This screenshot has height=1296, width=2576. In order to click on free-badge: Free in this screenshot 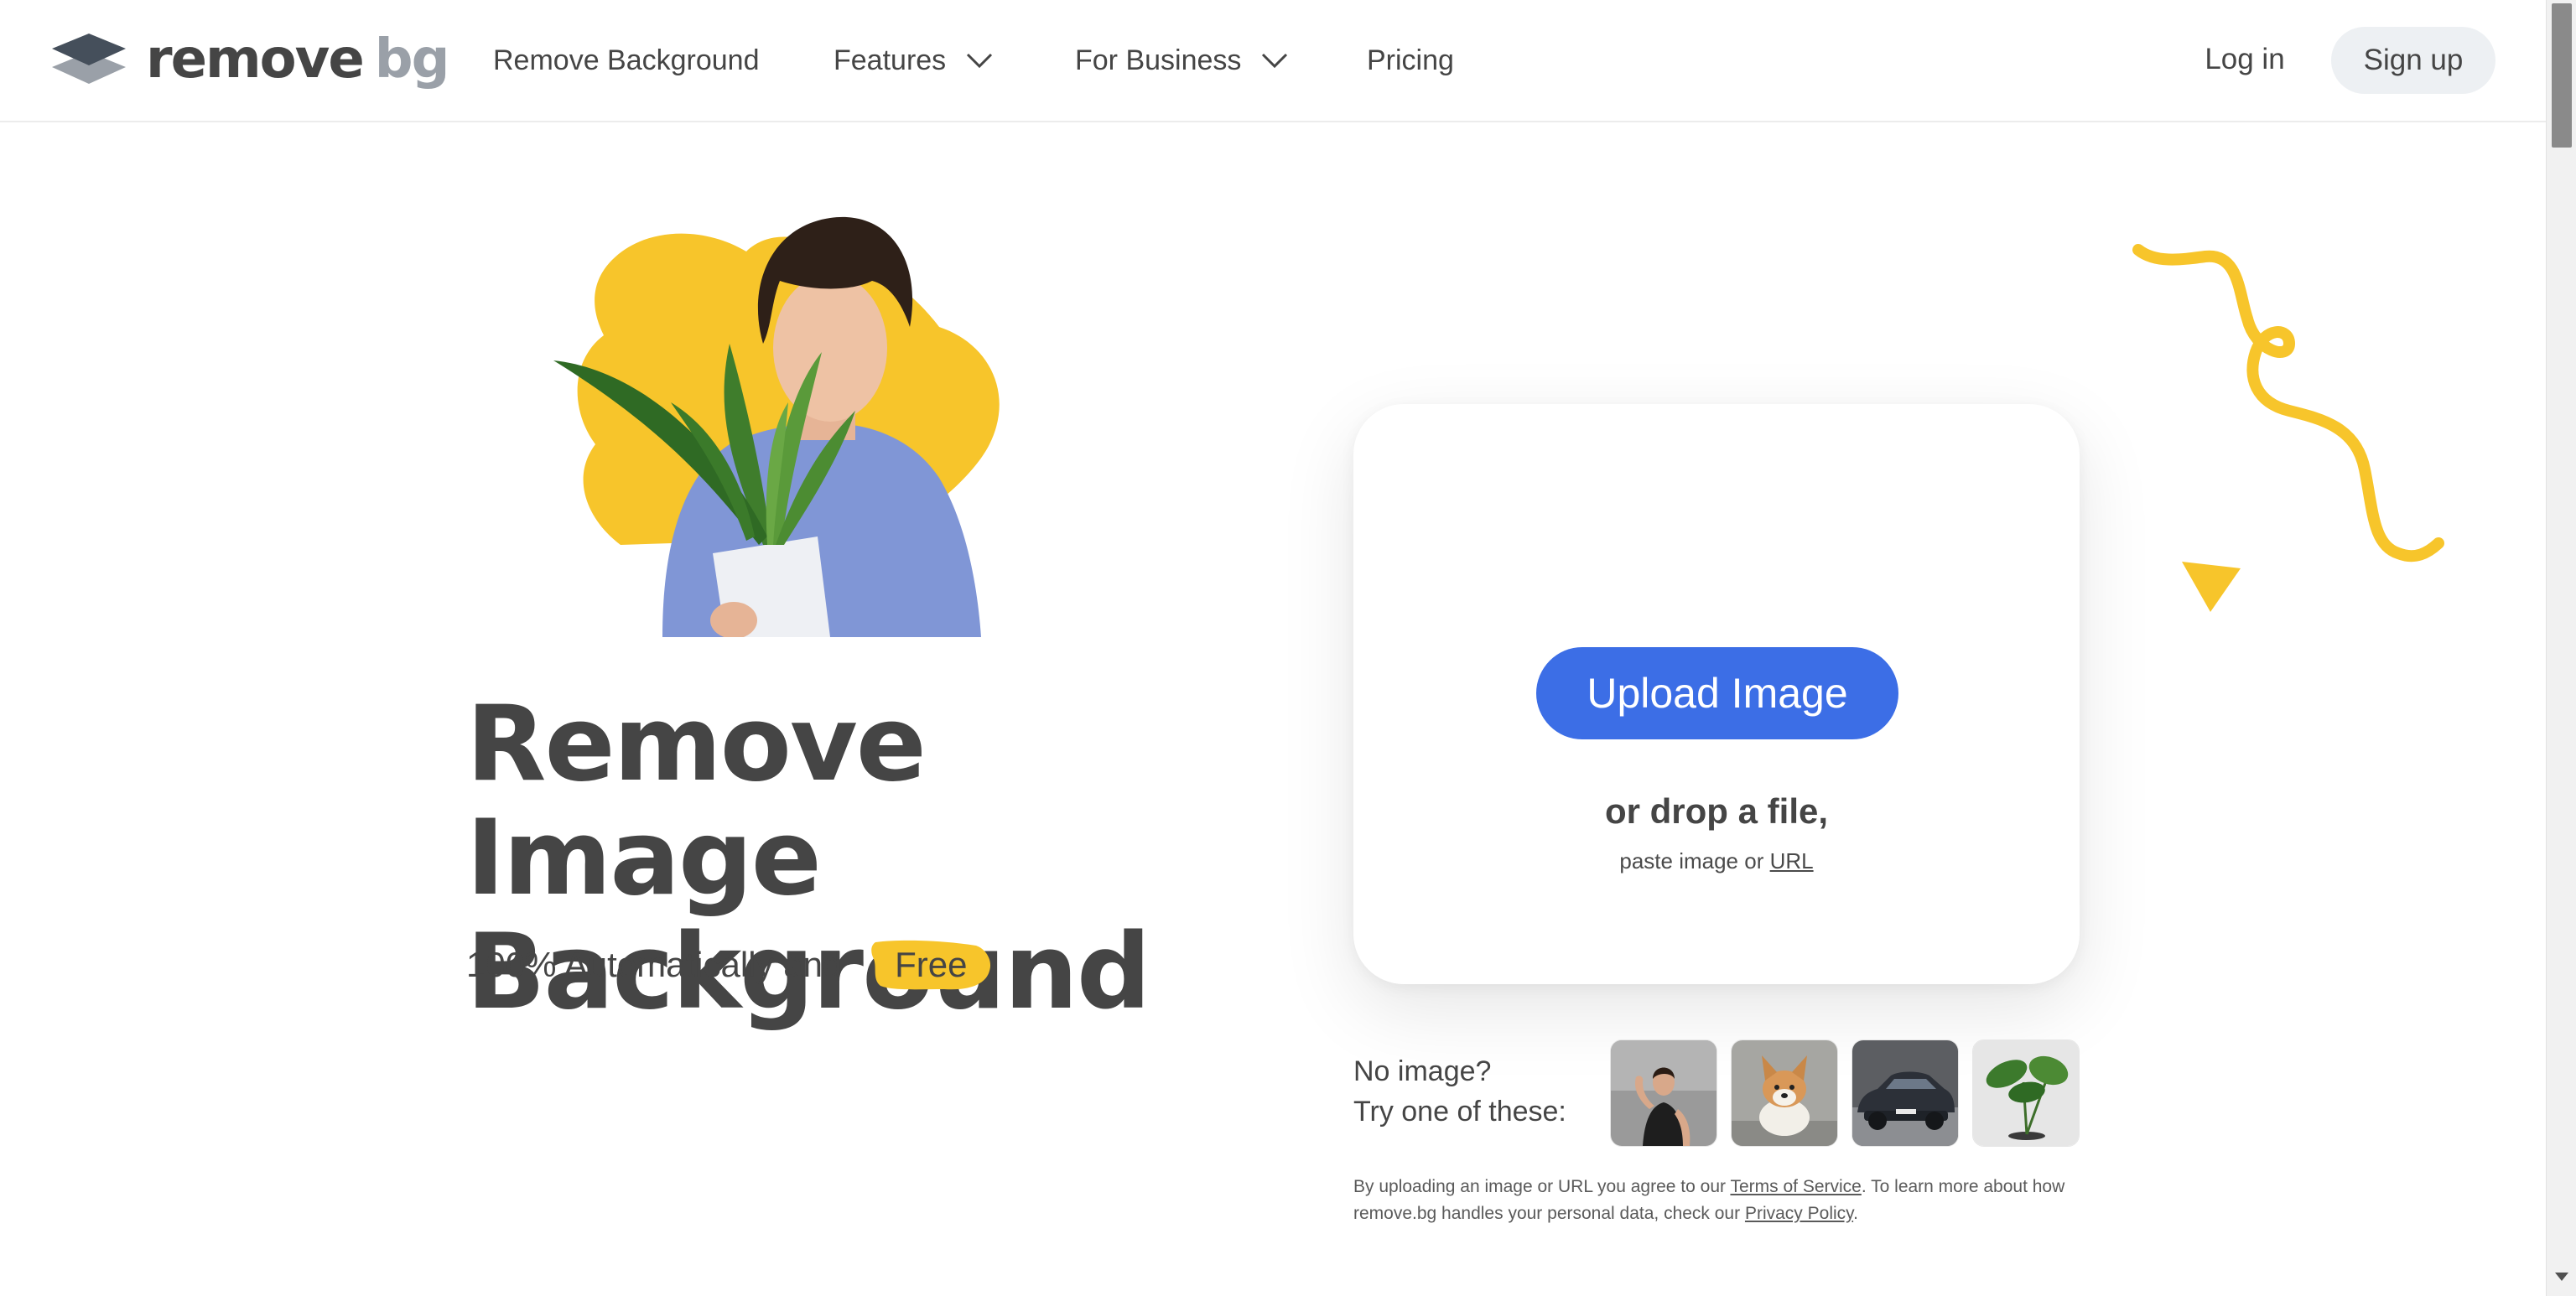, I will do `click(931, 965)`.